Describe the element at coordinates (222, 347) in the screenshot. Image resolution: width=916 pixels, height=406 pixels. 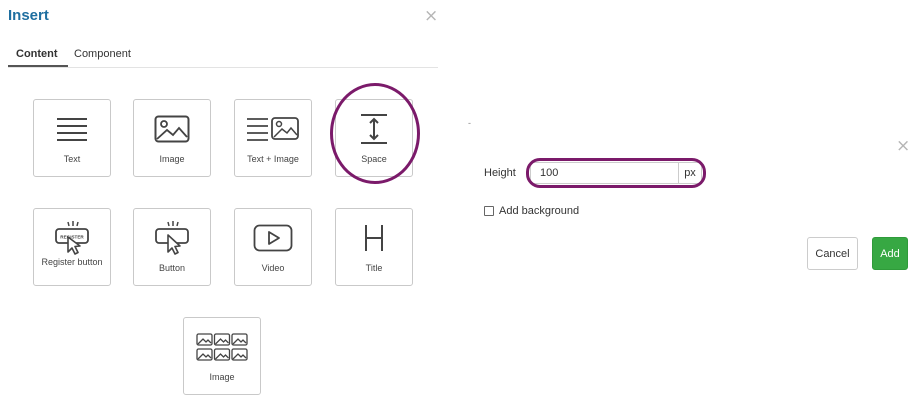
I see `image-gallery-icon` at that location.